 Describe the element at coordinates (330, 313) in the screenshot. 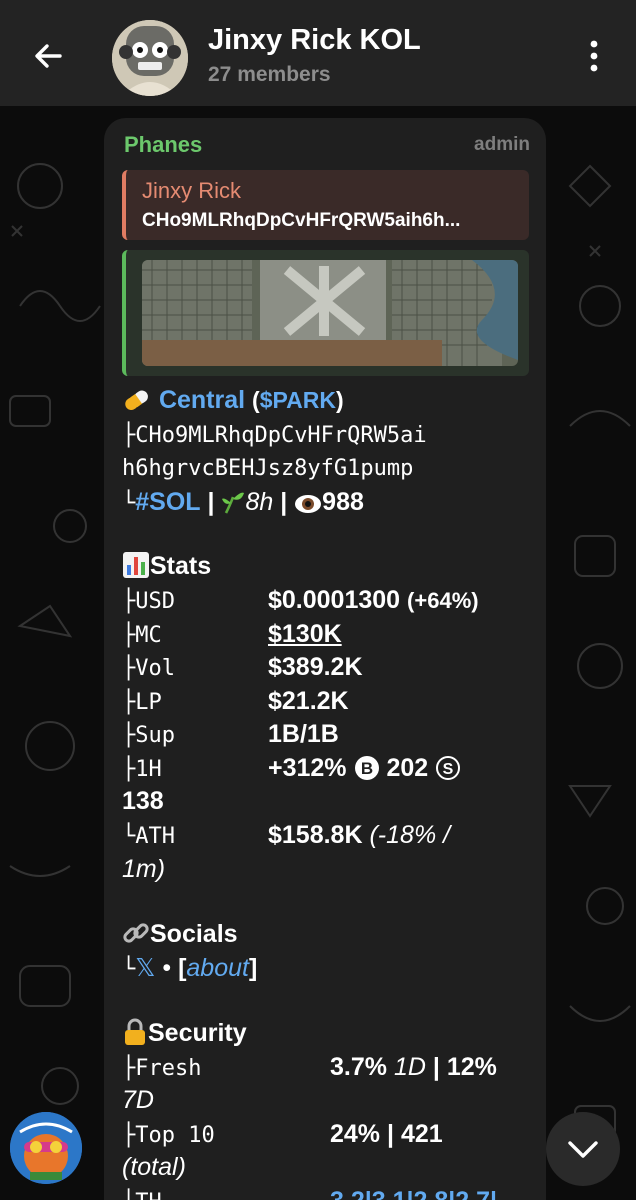

I see `preview-image` at that location.